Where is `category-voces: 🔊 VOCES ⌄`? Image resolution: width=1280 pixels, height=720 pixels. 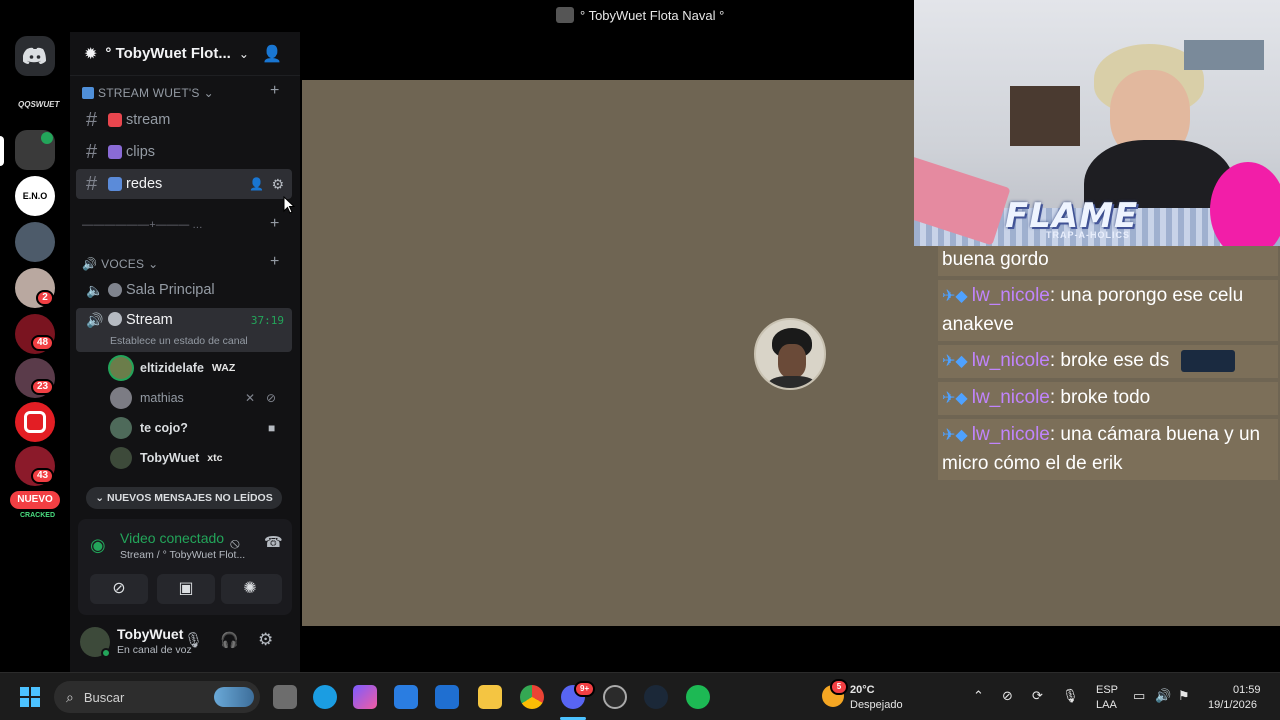
category-voces: 🔊 VOCES ⌄ is located at coordinates (120, 264).